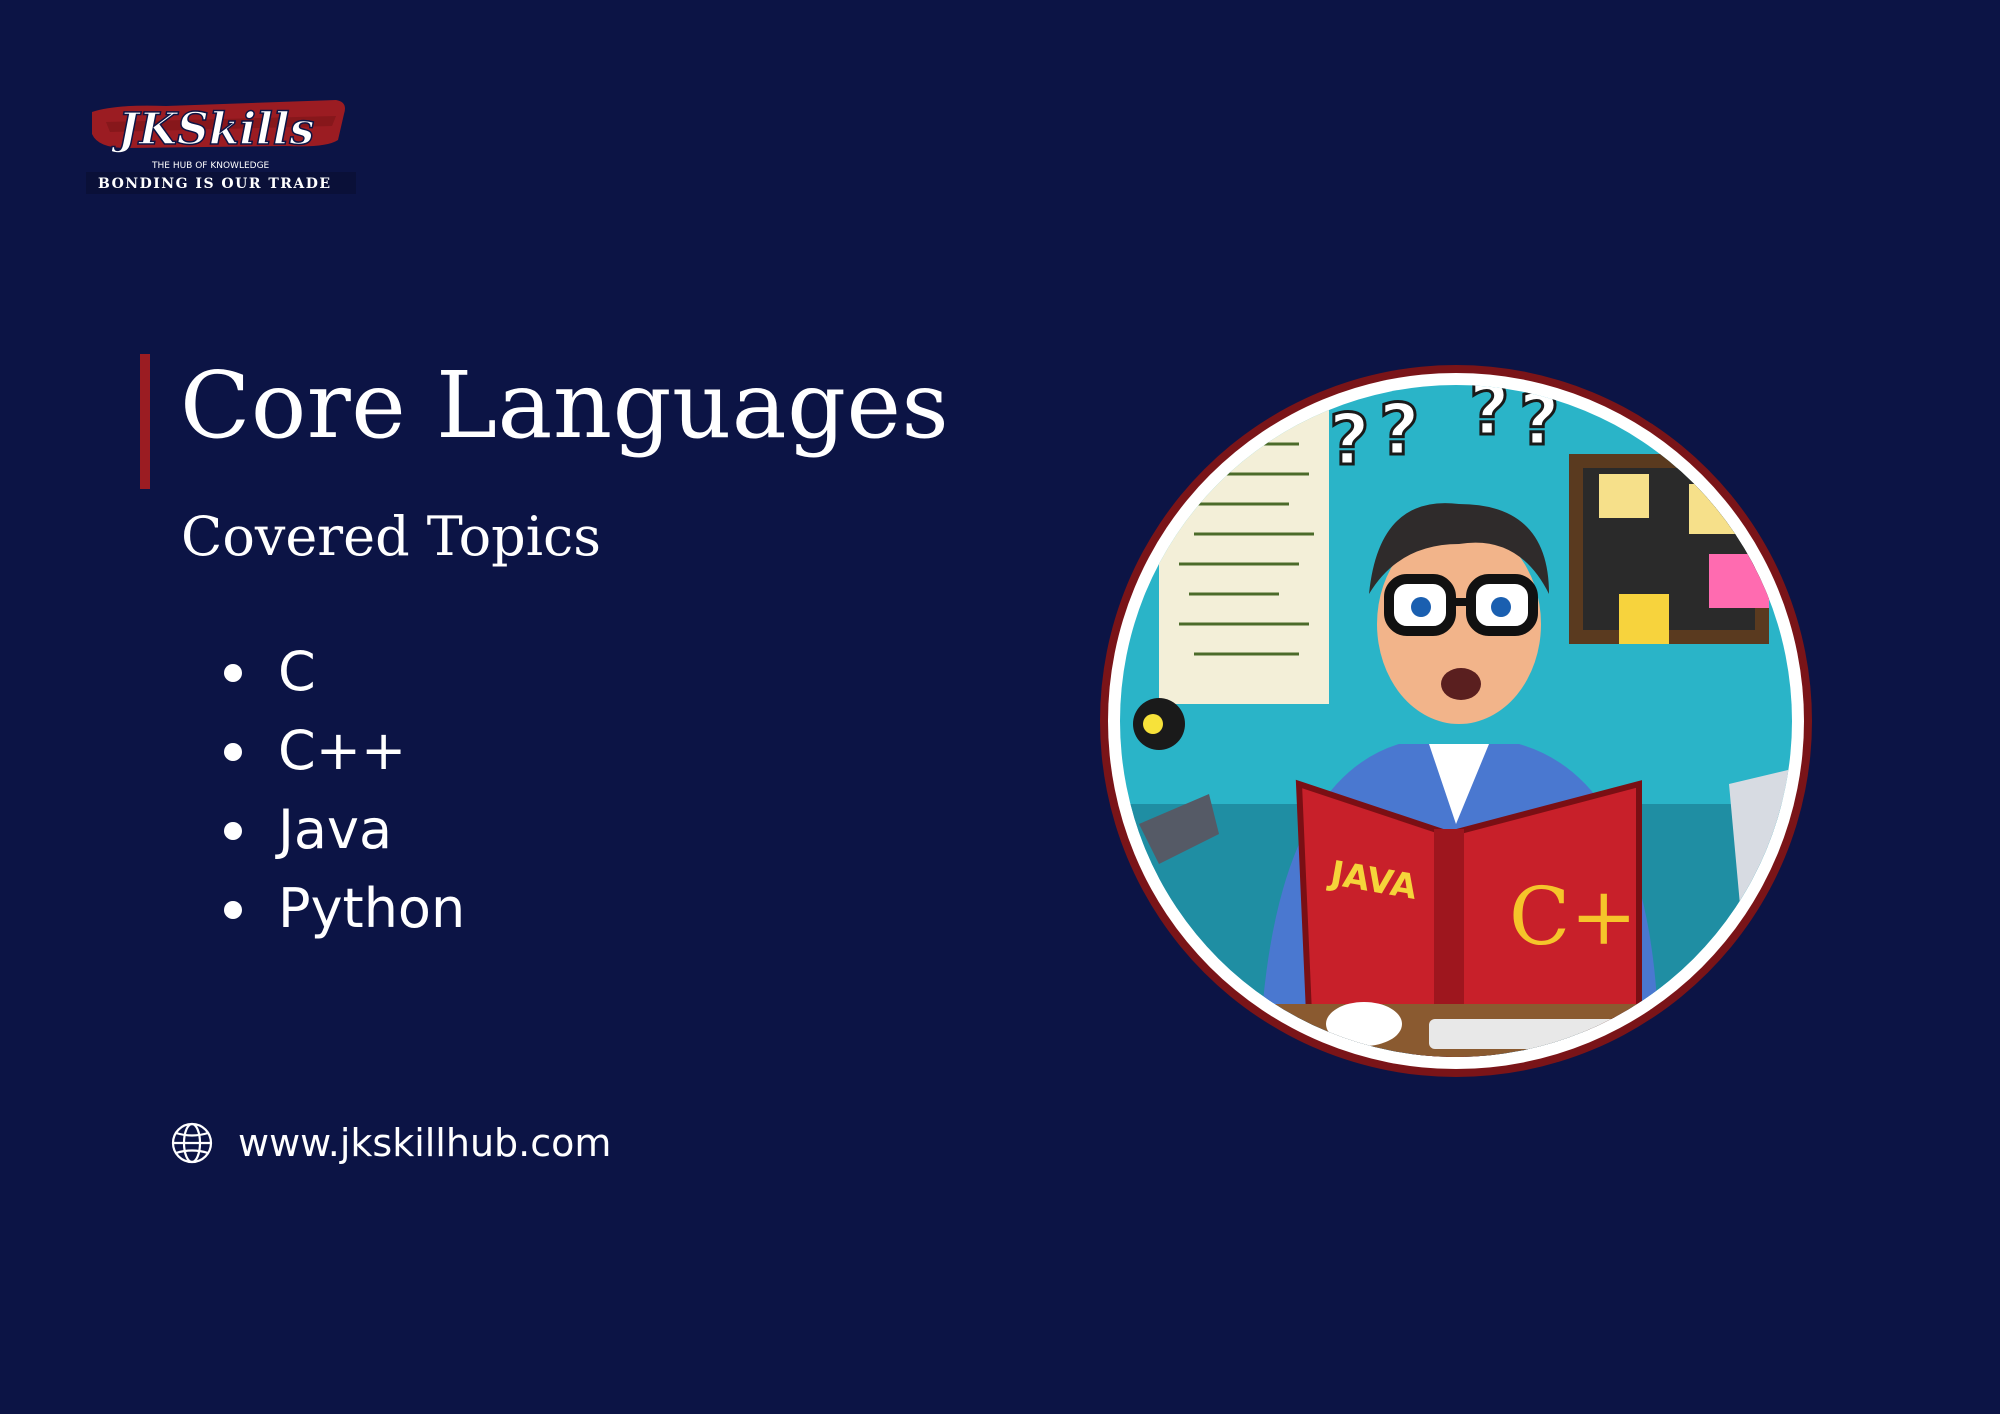 The height and width of the screenshot is (1414, 2000). I want to click on list-item: C, so click(343, 675).